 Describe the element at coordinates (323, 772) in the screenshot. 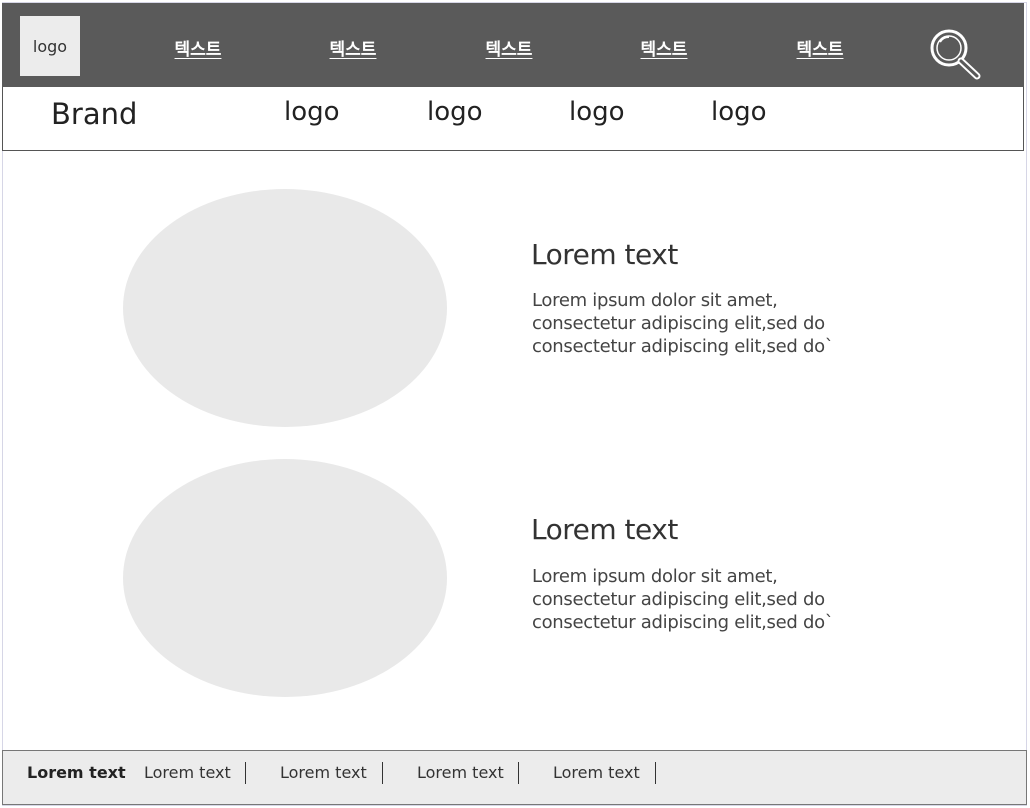

I see `footer-item-3: Lorem text` at that location.